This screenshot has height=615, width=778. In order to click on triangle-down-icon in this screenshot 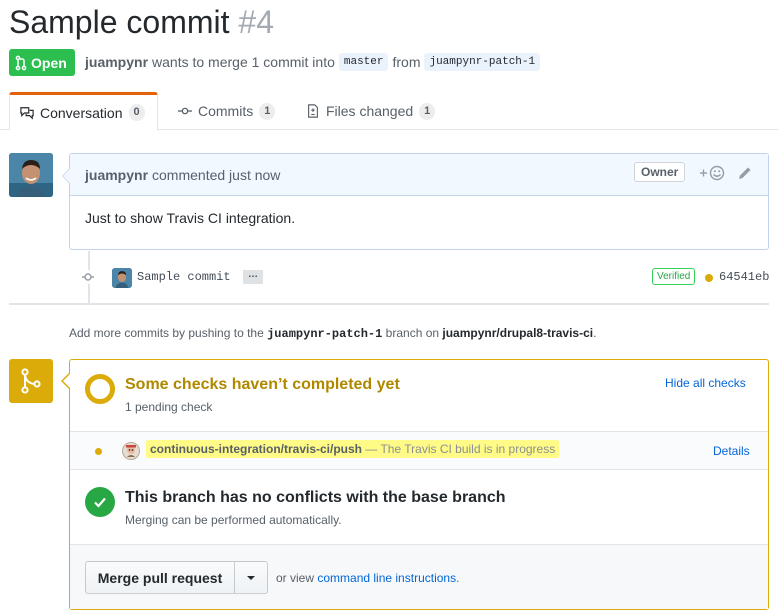, I will do `click(251, 577)`.